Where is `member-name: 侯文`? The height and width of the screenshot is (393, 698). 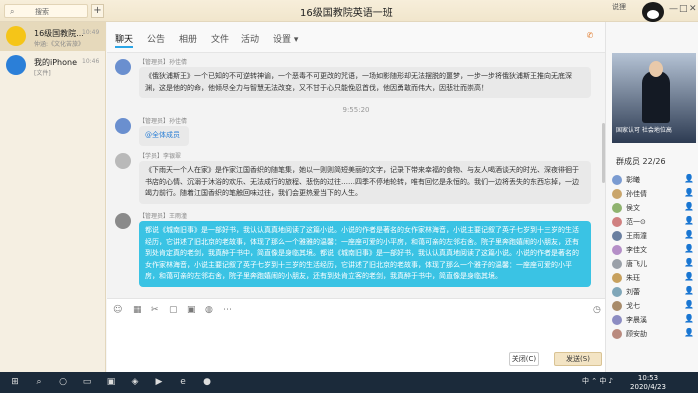
member-name: 侯文 is located at coordinates (633, 208).